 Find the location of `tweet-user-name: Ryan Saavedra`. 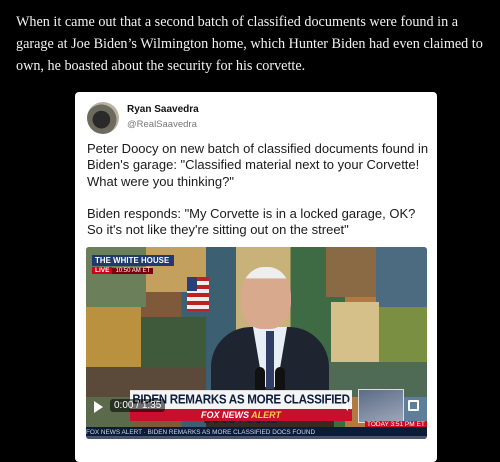

tweet-user-name: Ryan Saavedra is located at coordinates (163, 109).